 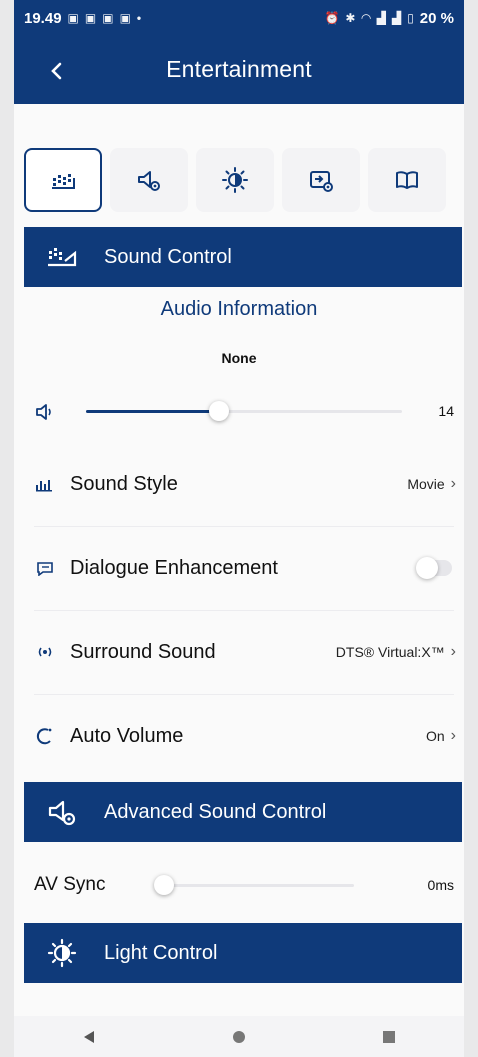 What do you see at coordinates (239, 358) in the screenshot?
I see `audio-information-value: None` at bounding box center [239, 358].